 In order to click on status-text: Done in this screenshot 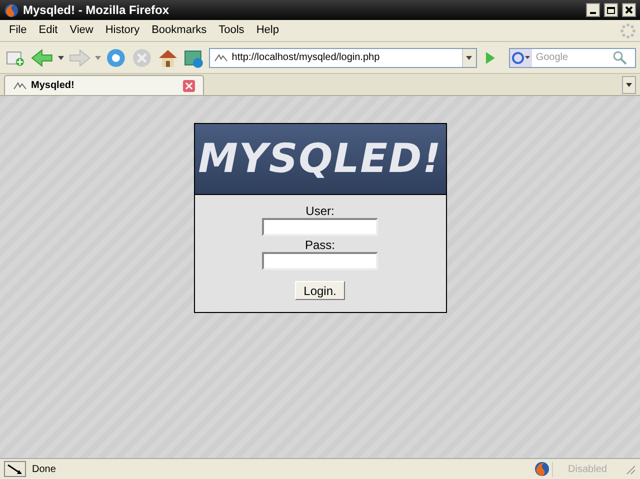, I will do `click(44, 469)`.